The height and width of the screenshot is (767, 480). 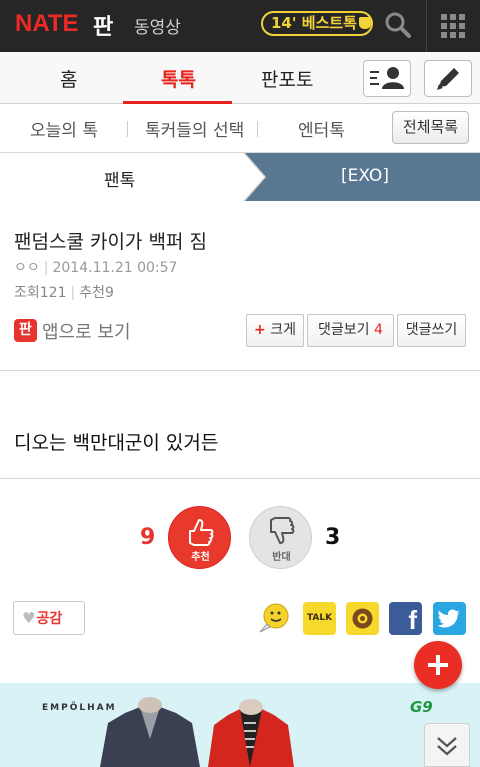 I want to click on kakaotalk-share-icon: TALK, so click(x=319, y=618).